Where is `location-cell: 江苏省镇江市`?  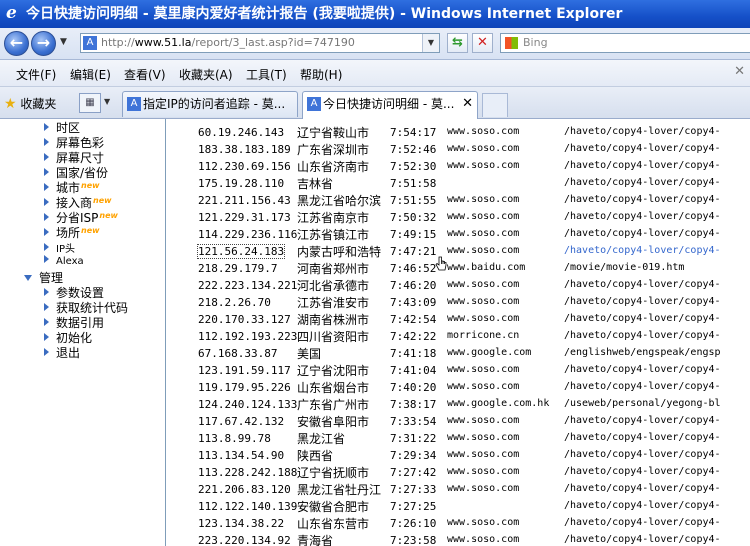 location-cell: 江苏省镇江市 is located at coordinates (333, 235).